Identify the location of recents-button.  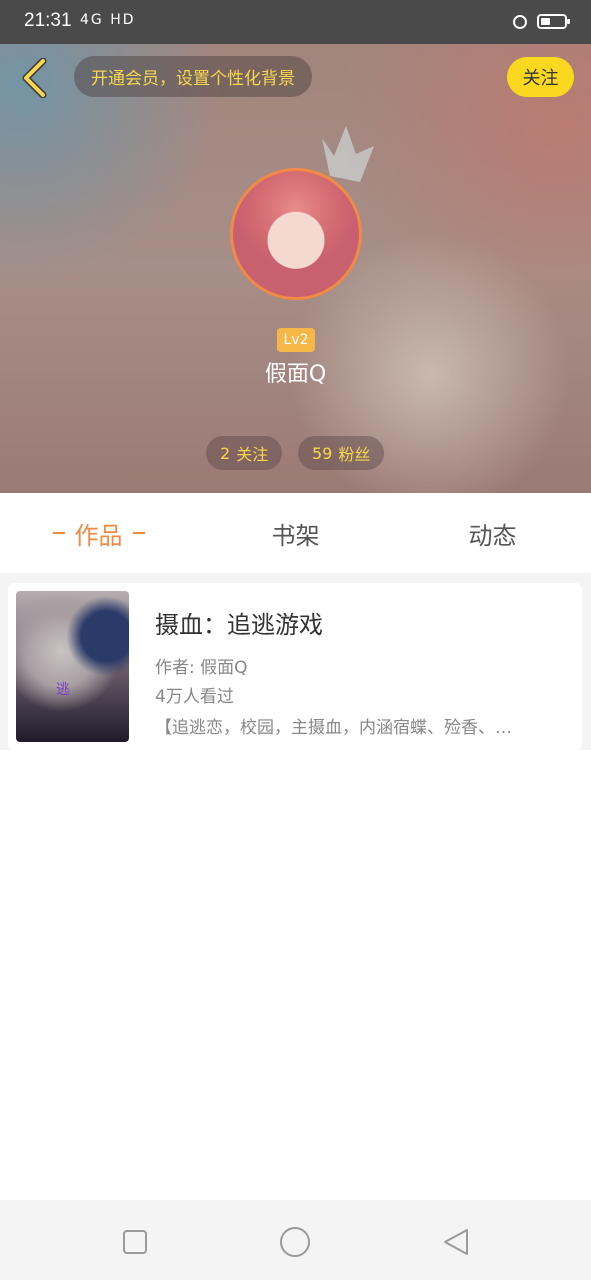
(135, 1242).